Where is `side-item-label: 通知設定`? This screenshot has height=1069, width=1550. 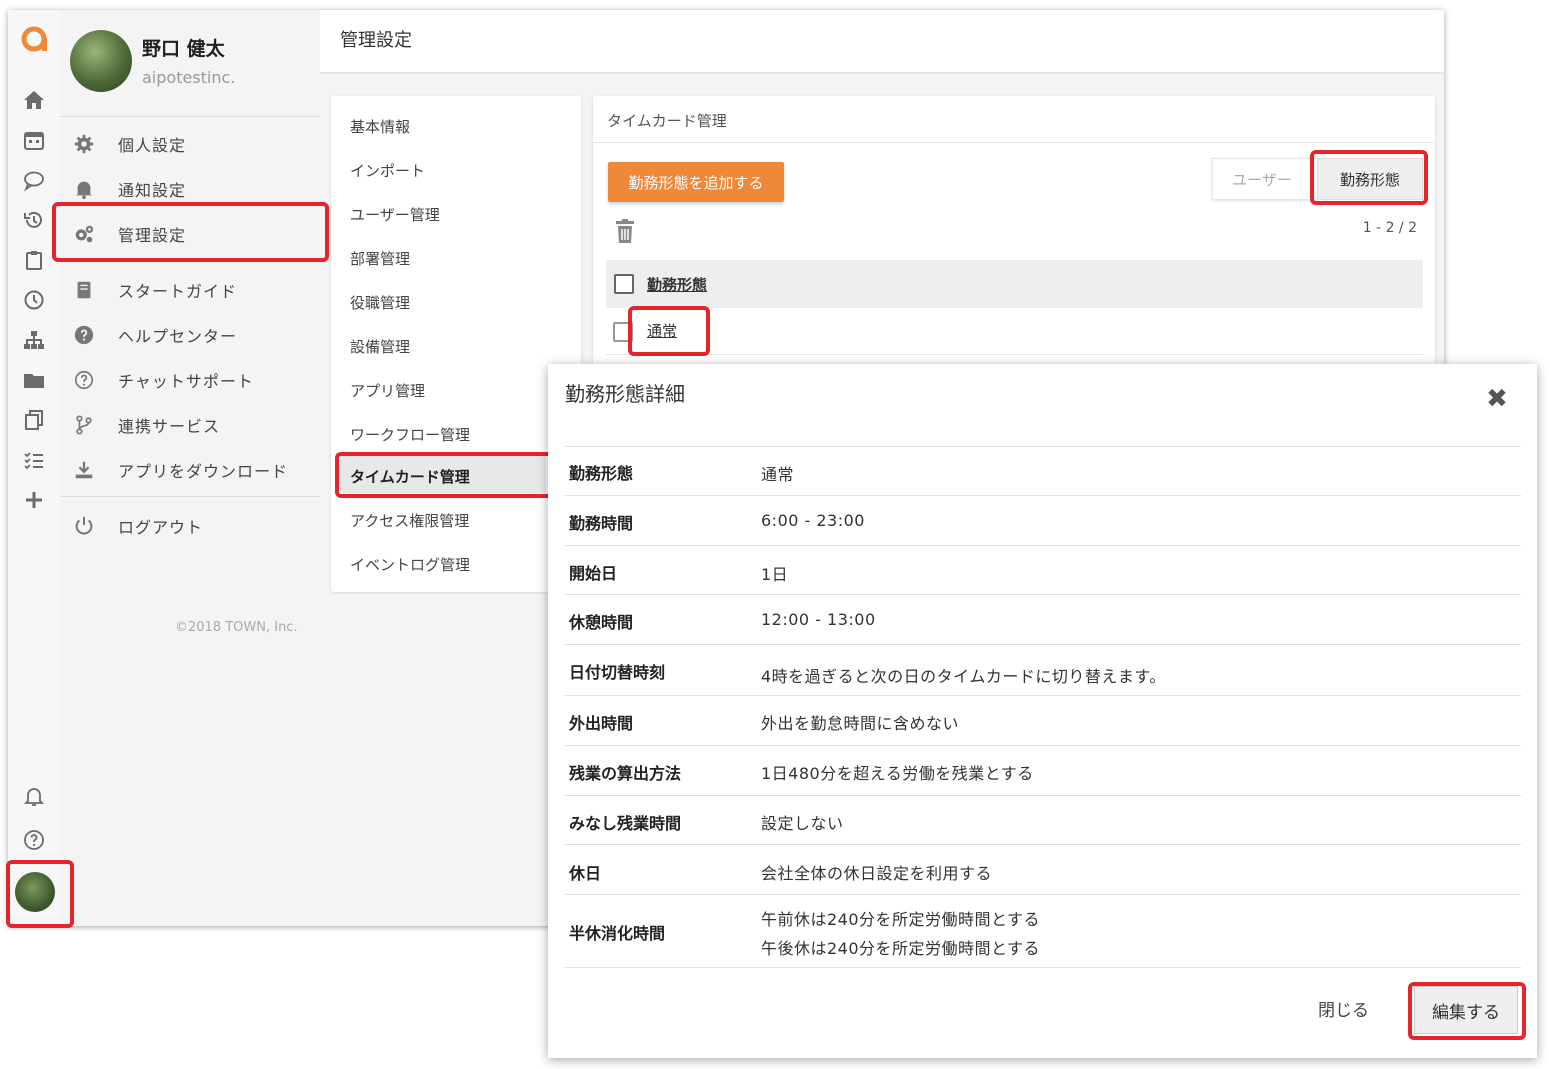 side-item-label: 通知設定 is located at coordinates (152, 190).